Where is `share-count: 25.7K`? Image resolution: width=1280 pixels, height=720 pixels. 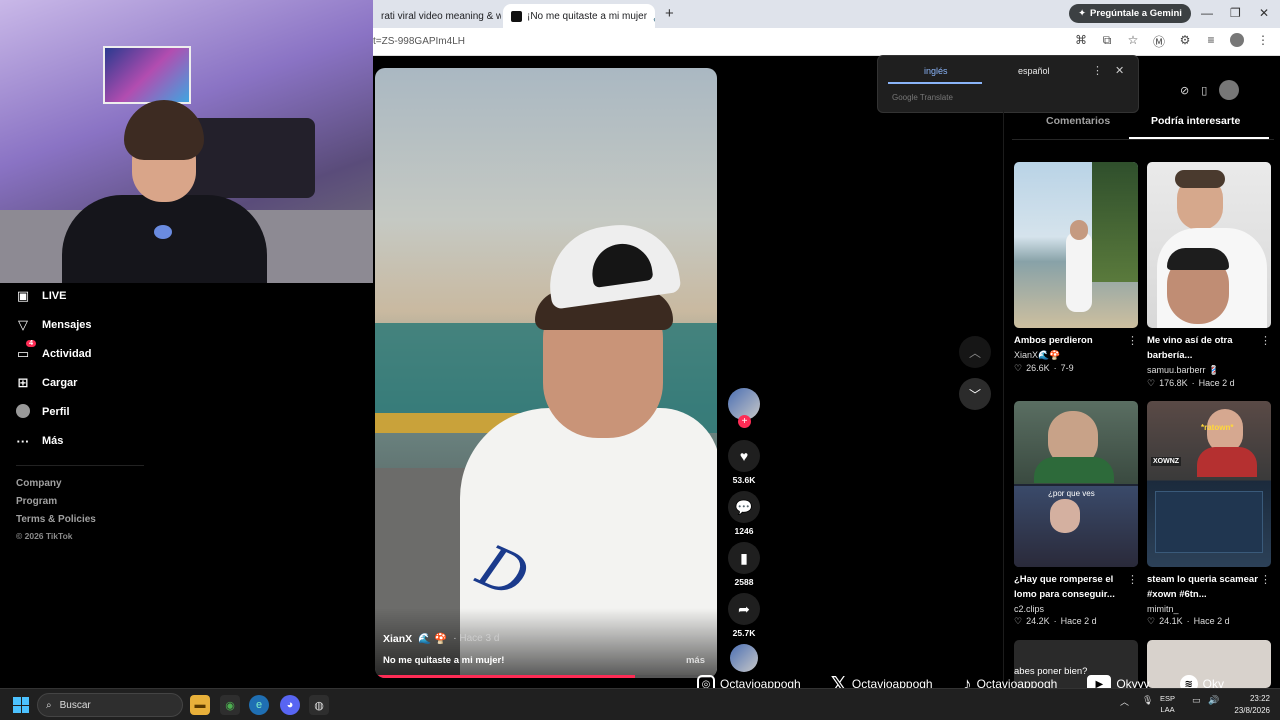
share-count: 25.7K is located at coordinates (744, 633).